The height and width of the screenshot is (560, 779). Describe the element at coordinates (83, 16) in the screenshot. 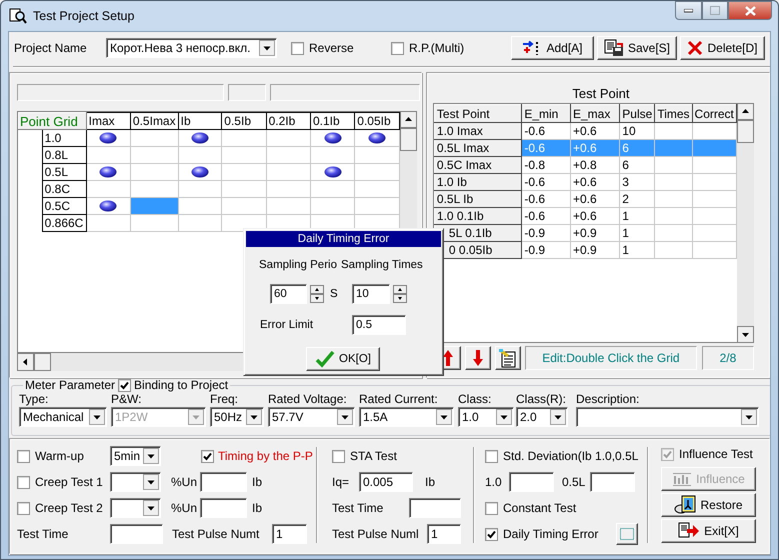

I see `window-title: Test Project Setup` at that location.